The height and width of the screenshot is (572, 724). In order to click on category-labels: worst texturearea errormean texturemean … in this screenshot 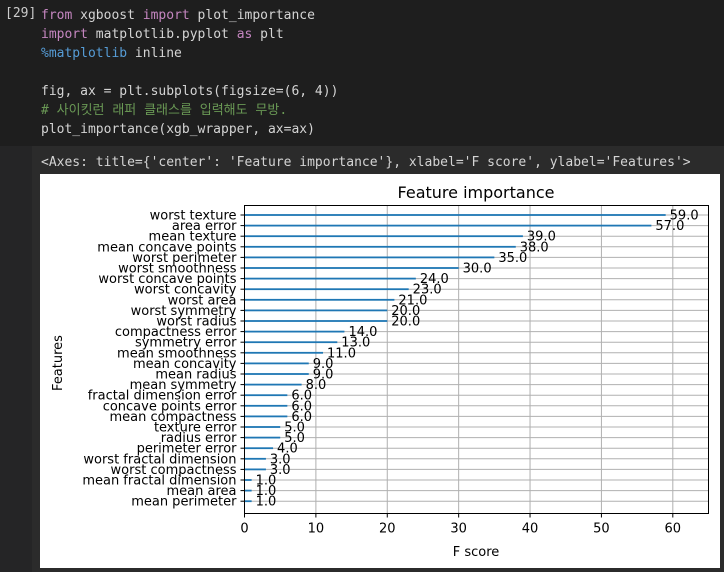, I will do `click(163, 359)`.